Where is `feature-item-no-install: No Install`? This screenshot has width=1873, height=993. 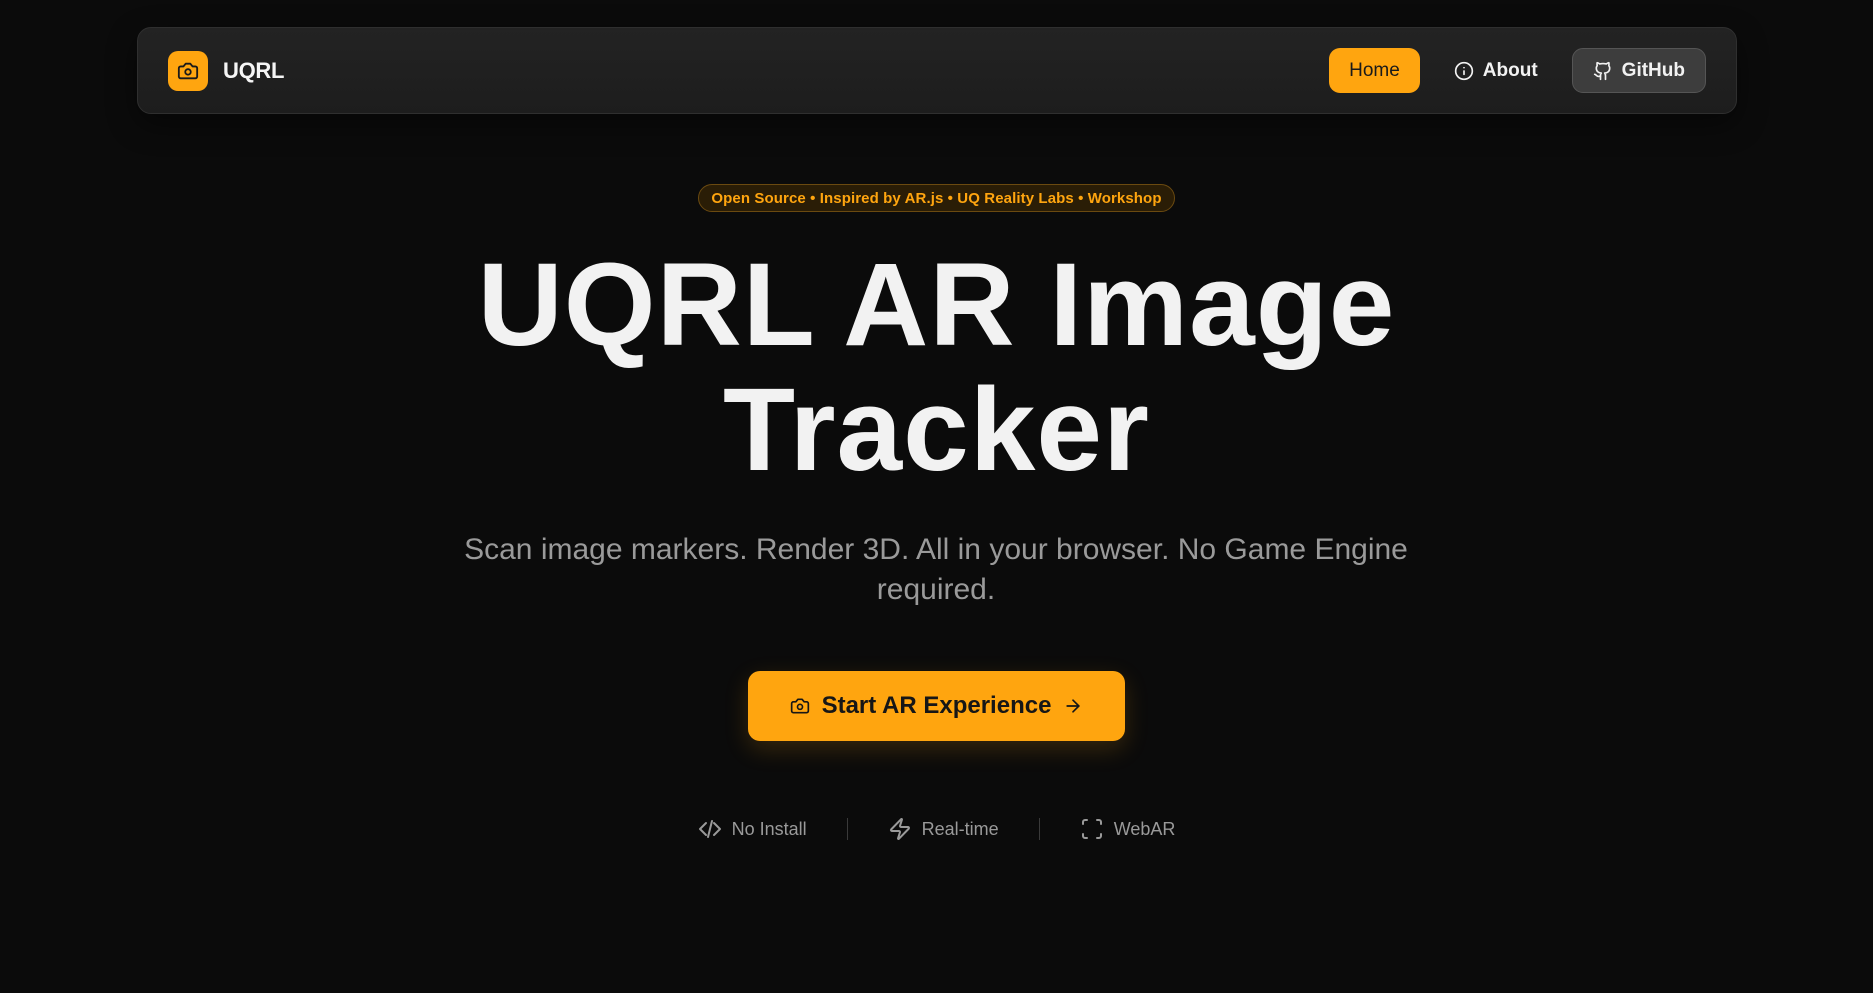 feature-item-no-install: No Install is located at coordinates (752, 829).